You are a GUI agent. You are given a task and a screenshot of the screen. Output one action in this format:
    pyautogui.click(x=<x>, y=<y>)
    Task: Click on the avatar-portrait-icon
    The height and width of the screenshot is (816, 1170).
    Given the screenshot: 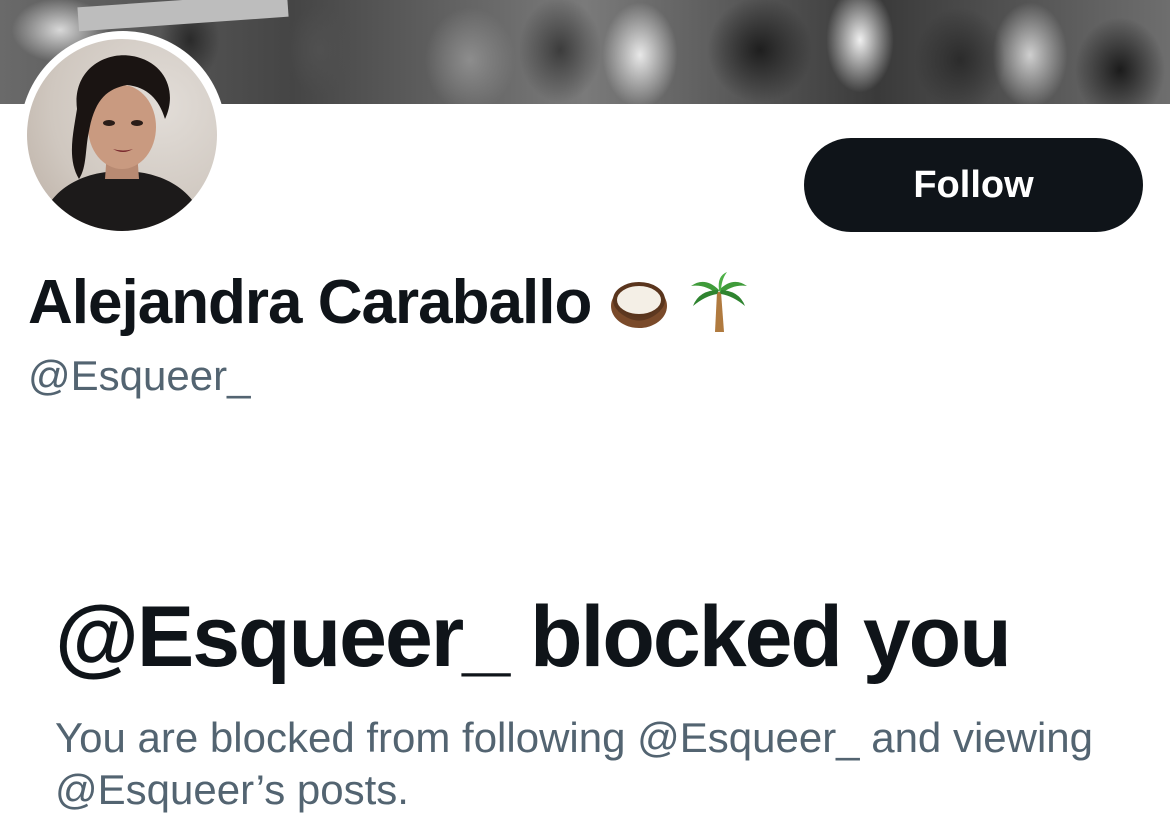 What is the action you would take?
    pyautogui.click(x=122, y=143)
    